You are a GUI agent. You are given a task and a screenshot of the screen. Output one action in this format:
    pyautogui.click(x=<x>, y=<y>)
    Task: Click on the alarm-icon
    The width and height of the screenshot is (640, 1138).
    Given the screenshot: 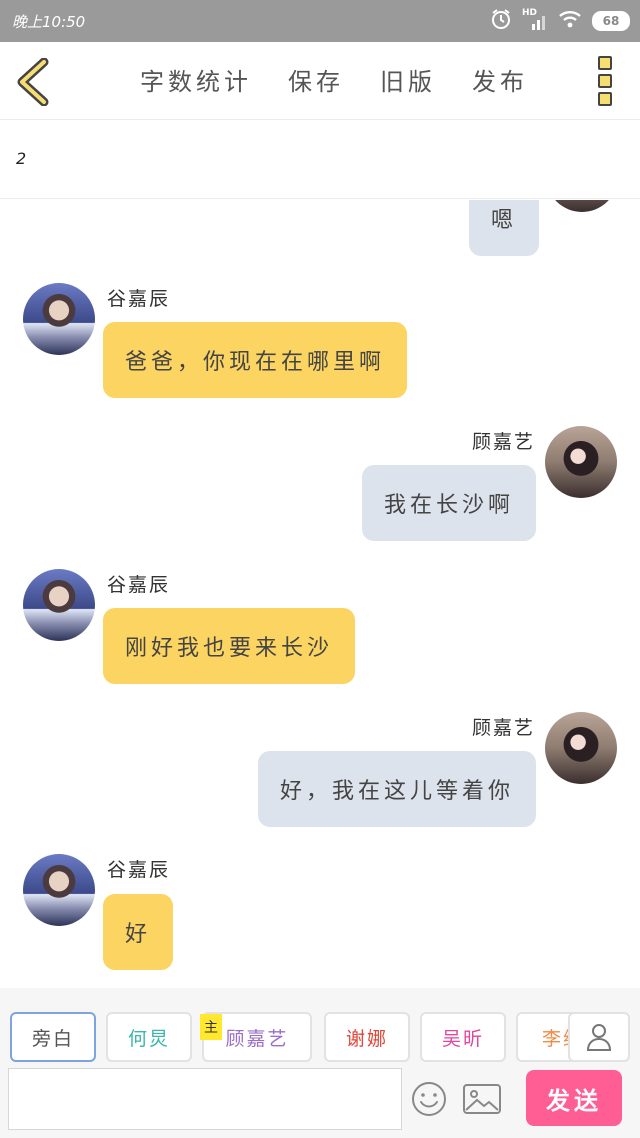 What is the action you would take?
    pyautogui.click(x=501, y=21)
    